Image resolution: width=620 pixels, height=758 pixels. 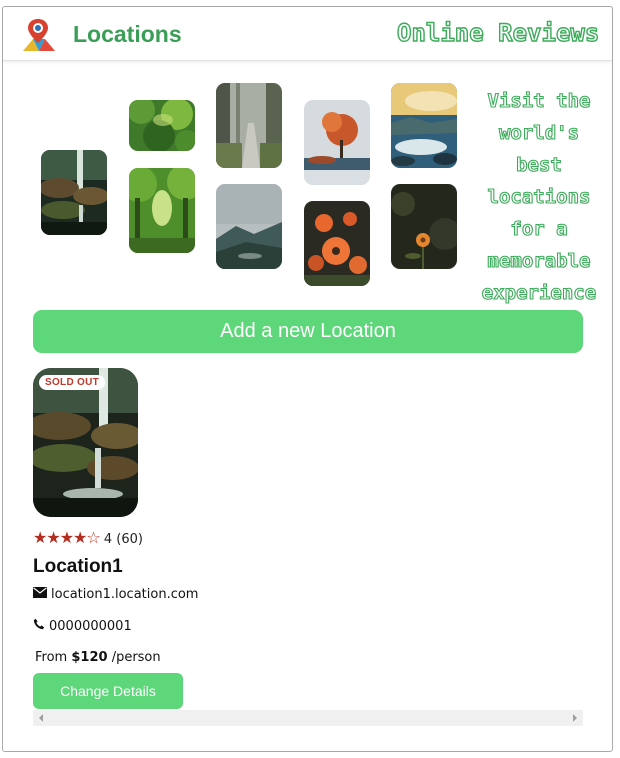 What do you see at coordinates (308, 718) in the screenshot?
I see `horizontal-scrollbar` at bounding box center [308, 718].